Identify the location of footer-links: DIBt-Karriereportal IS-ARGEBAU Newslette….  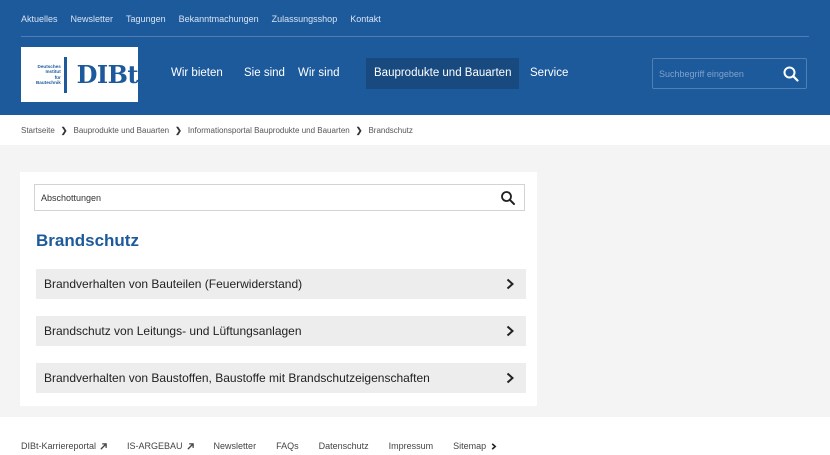
(269, 446).